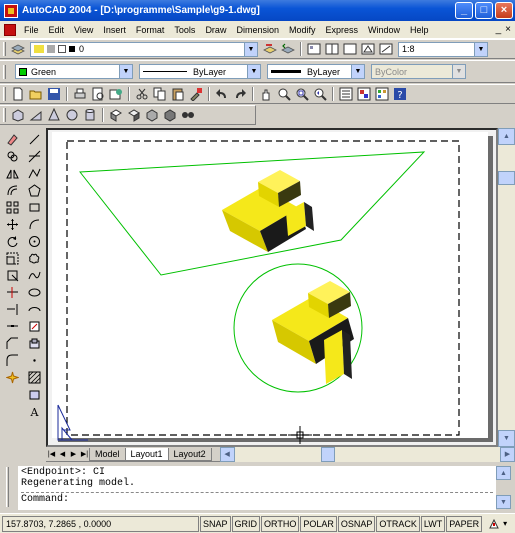  Describe the element at coordinates (150, 30) in the screenshot. I see `menu-format: Format` at that location.